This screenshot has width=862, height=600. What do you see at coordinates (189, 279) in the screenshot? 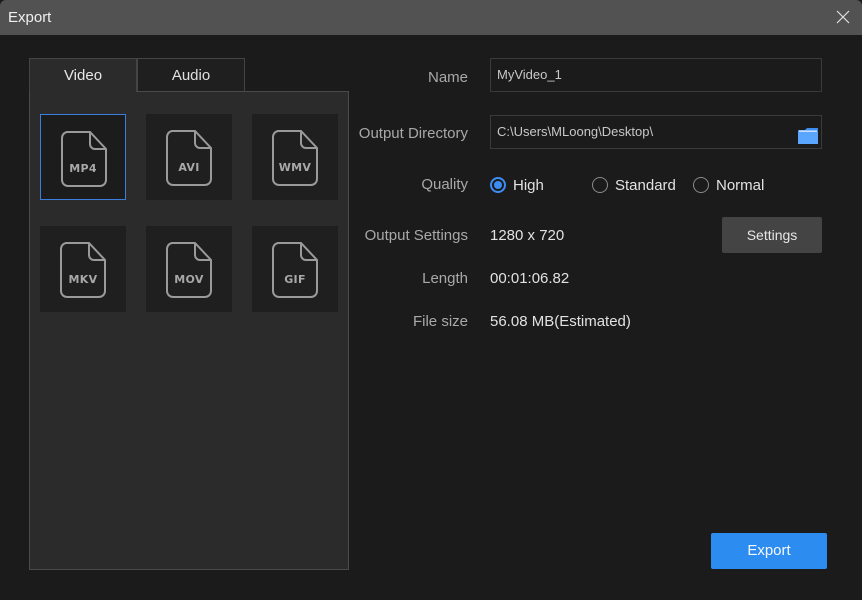
I see `format-label: MOV` at bounding box center [189, 279].